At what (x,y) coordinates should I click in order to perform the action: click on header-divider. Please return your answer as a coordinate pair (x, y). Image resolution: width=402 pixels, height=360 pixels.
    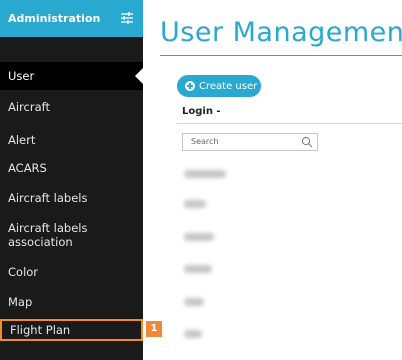
    Looking at the image, I should click on (289, 123).